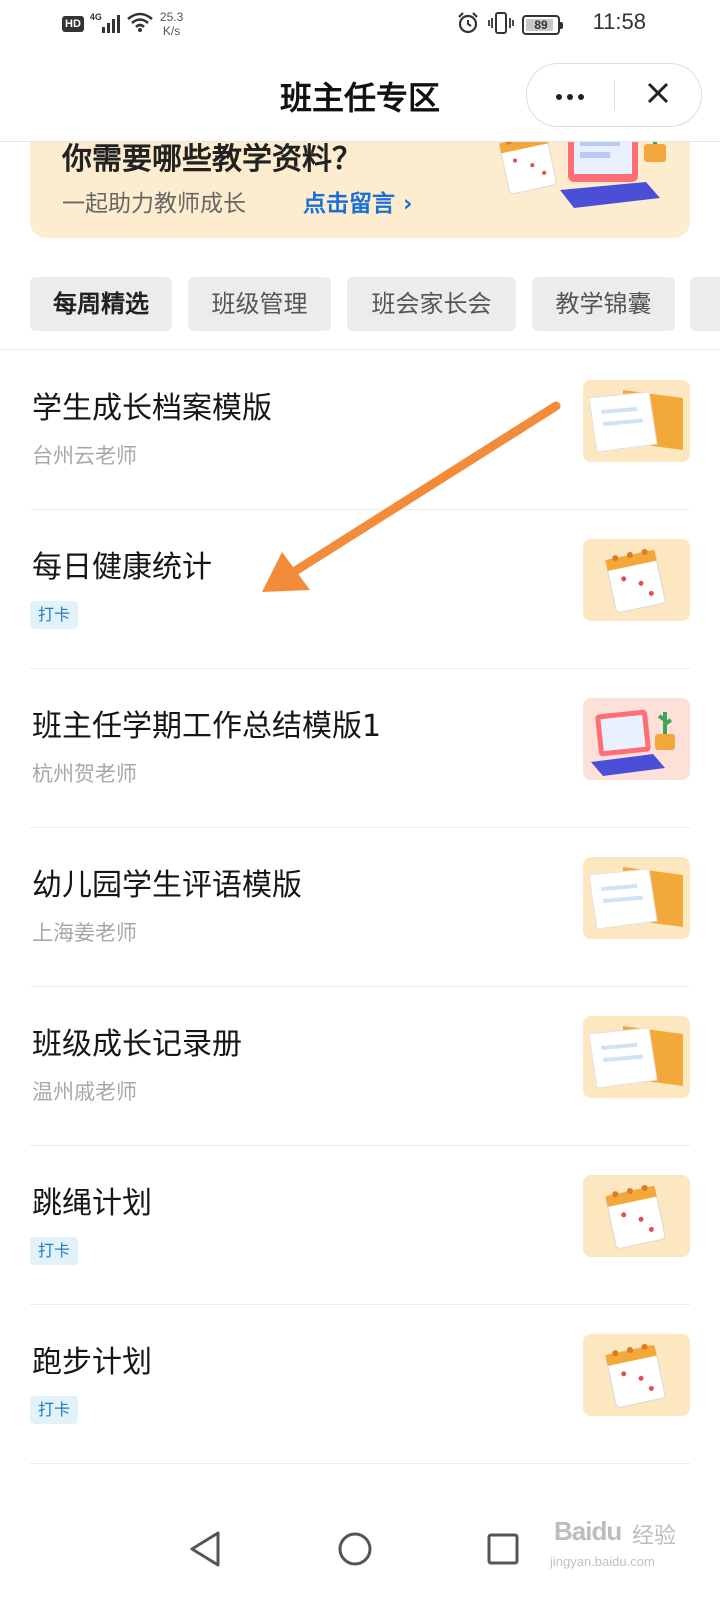 The image size is (720, 1600). What do you see at coordinates (360, 748) in the screenshot?
I see `list-item: 班主任学期工作总结模版1 杭州贺老师` at bounding box center [360, 748].